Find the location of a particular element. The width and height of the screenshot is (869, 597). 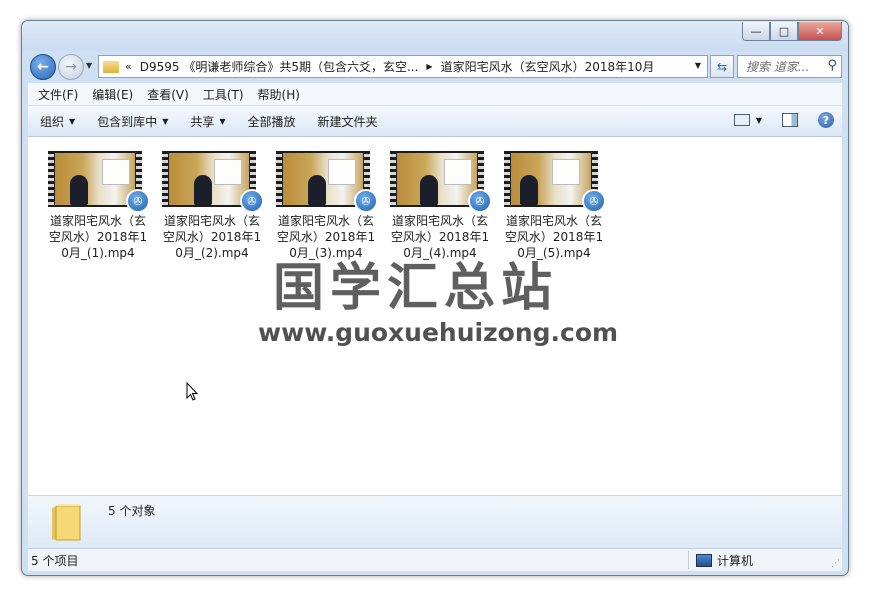

search-input: 搜索 道家... ⚲ is located at coordinates (789, 66).